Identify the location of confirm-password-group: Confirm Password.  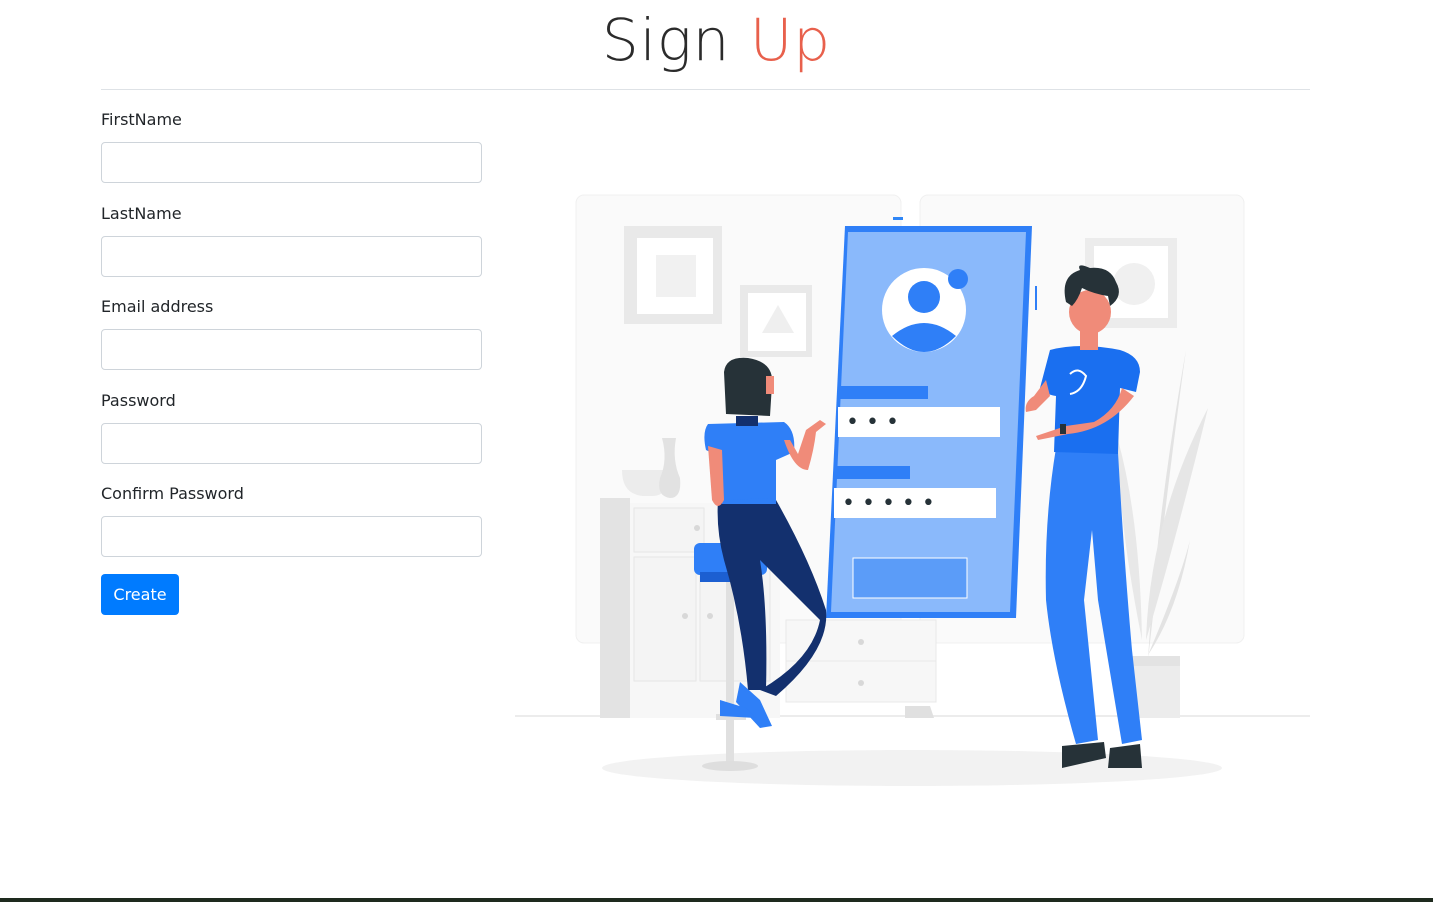
(291, 531).